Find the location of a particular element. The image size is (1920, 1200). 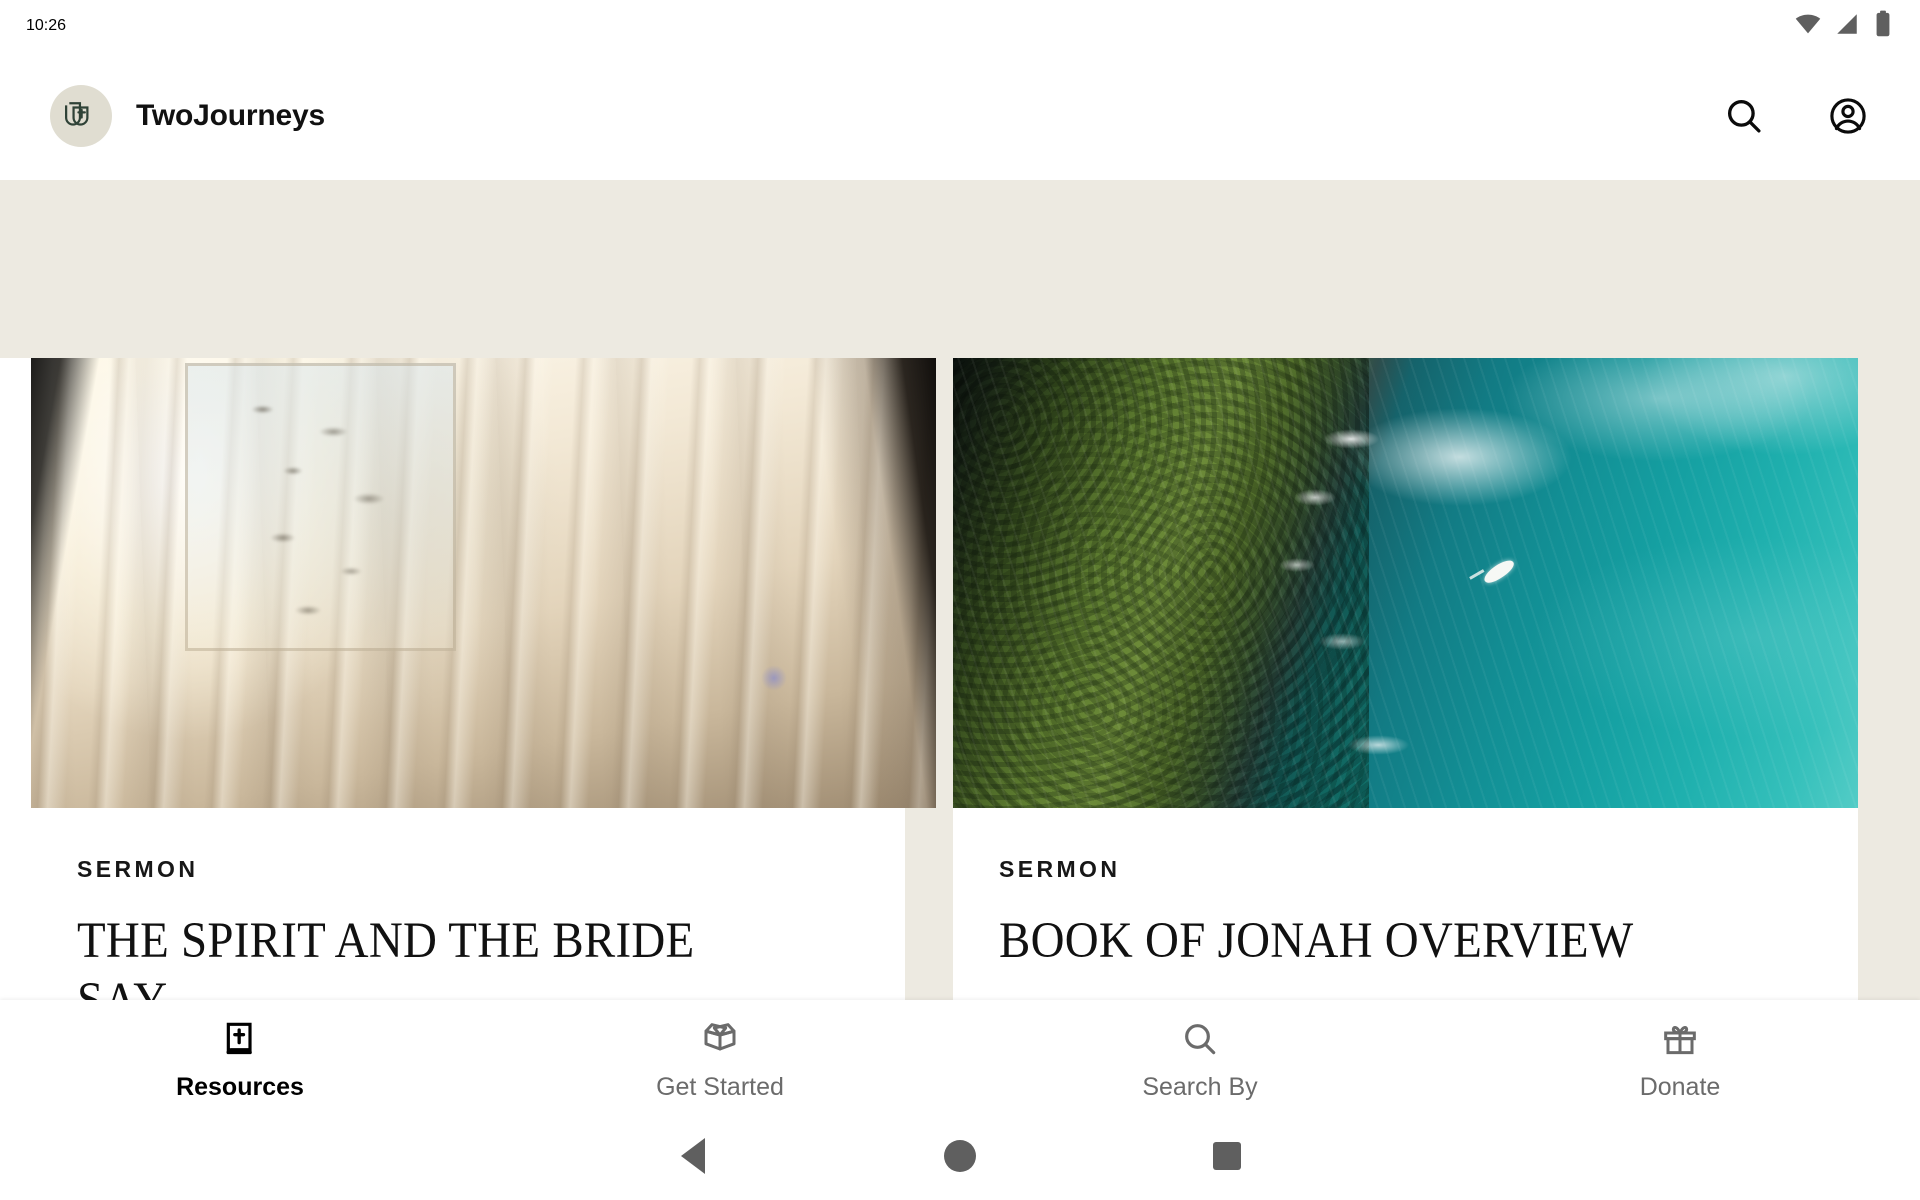

nav-item-get-started: Get Started is located at coordinates (720, 1051).